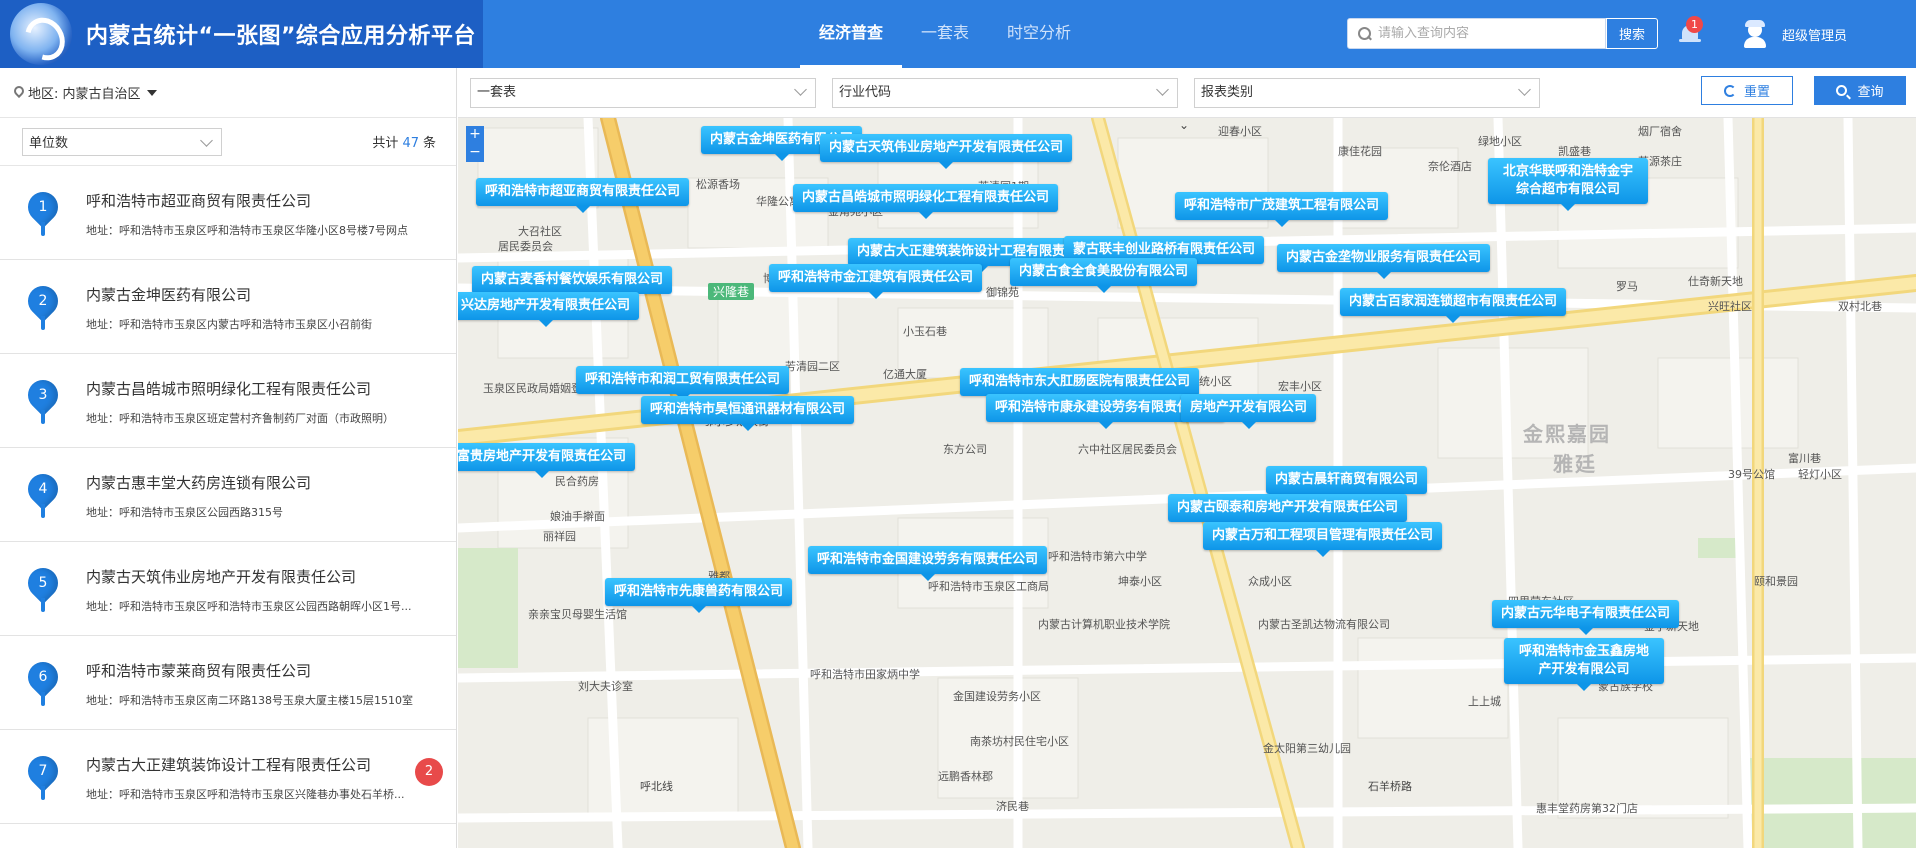 The image size is (1916, 848). Describe the element at coordinates (19, 92) in the screenshot. I see `location-pin-icon` at that location.